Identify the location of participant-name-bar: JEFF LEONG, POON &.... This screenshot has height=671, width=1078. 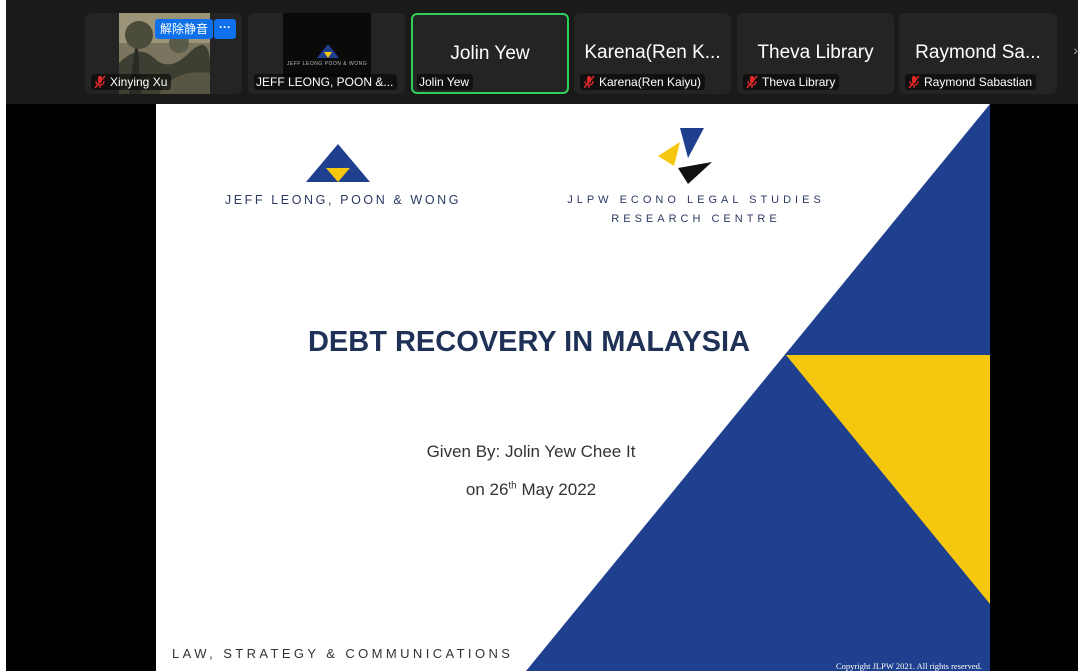
(326, 82).